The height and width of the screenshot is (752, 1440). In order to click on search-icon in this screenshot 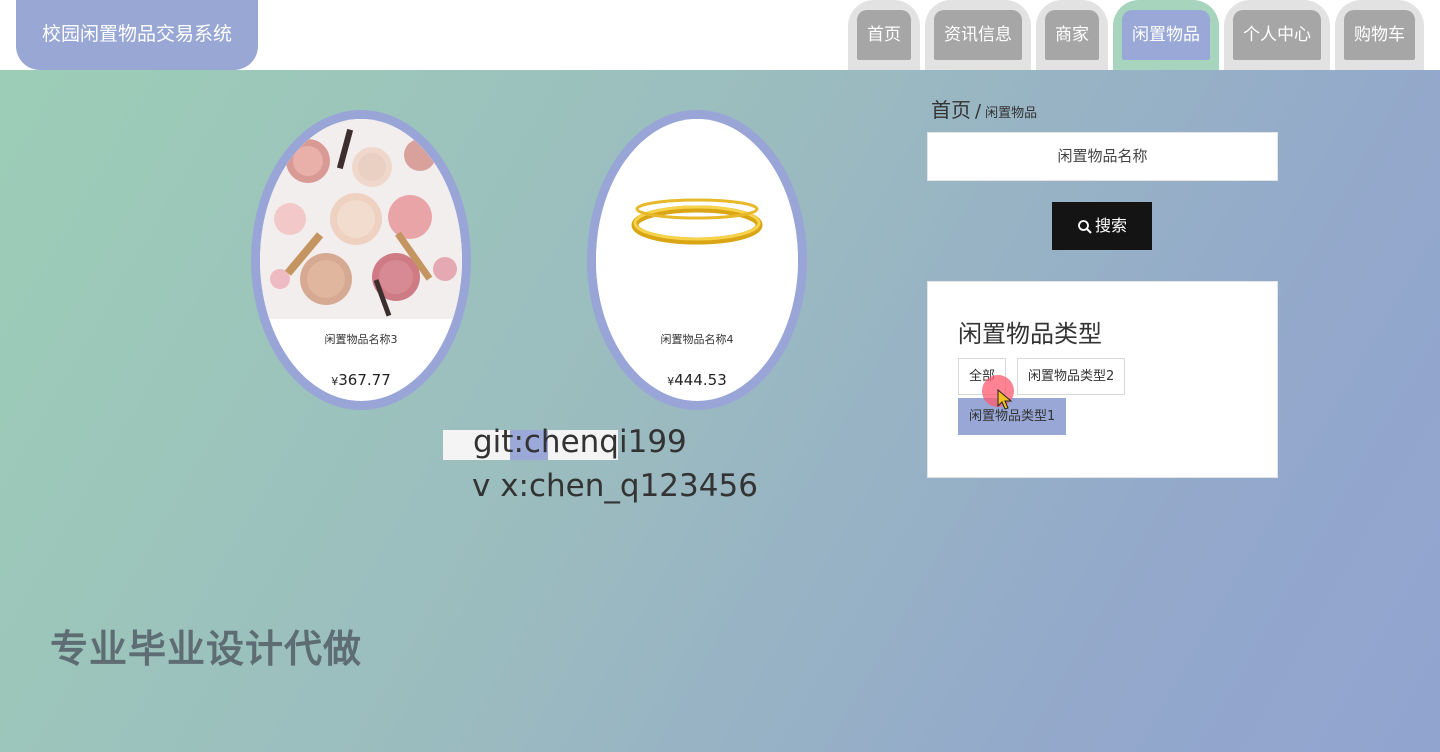, I will do `click(1085, 226)`.